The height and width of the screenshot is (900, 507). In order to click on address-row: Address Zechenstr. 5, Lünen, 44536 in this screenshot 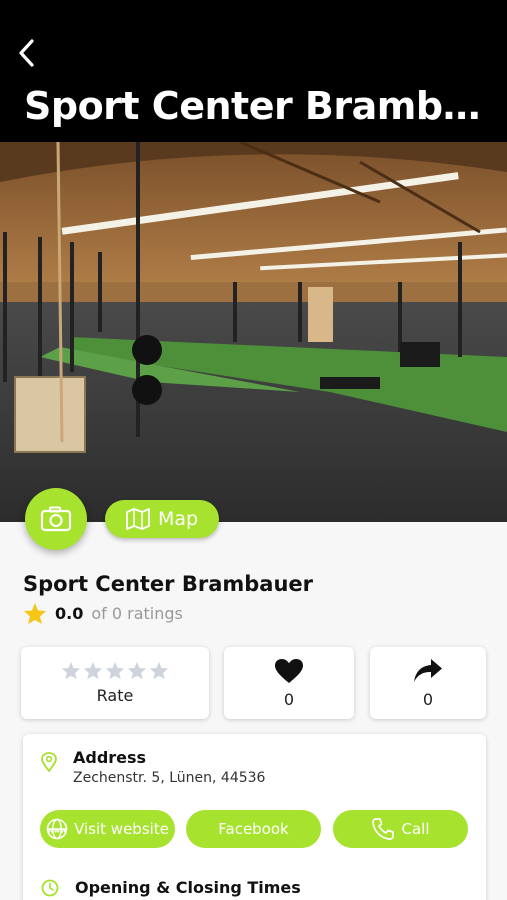, I will do `click(153, 767)`.